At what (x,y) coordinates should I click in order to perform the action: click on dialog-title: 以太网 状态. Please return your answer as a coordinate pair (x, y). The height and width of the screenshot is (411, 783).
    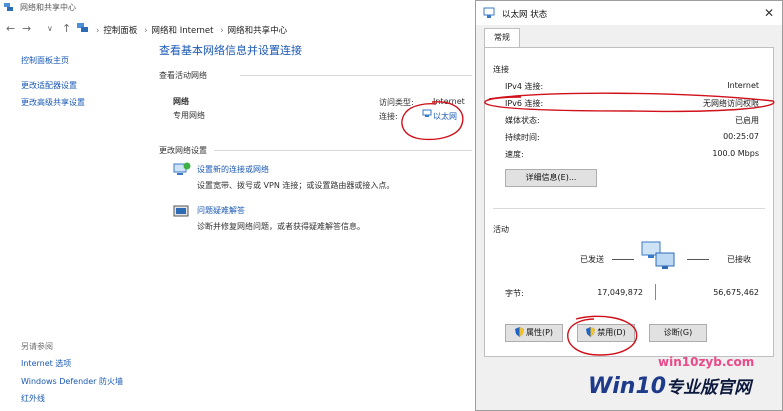
    Looking at the image, I should click on (525, 15).